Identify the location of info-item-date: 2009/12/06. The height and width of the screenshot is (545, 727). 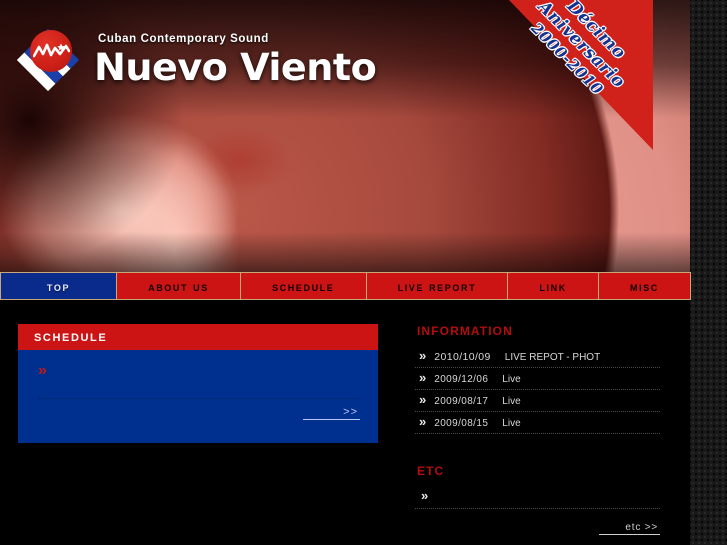
(461, 379).